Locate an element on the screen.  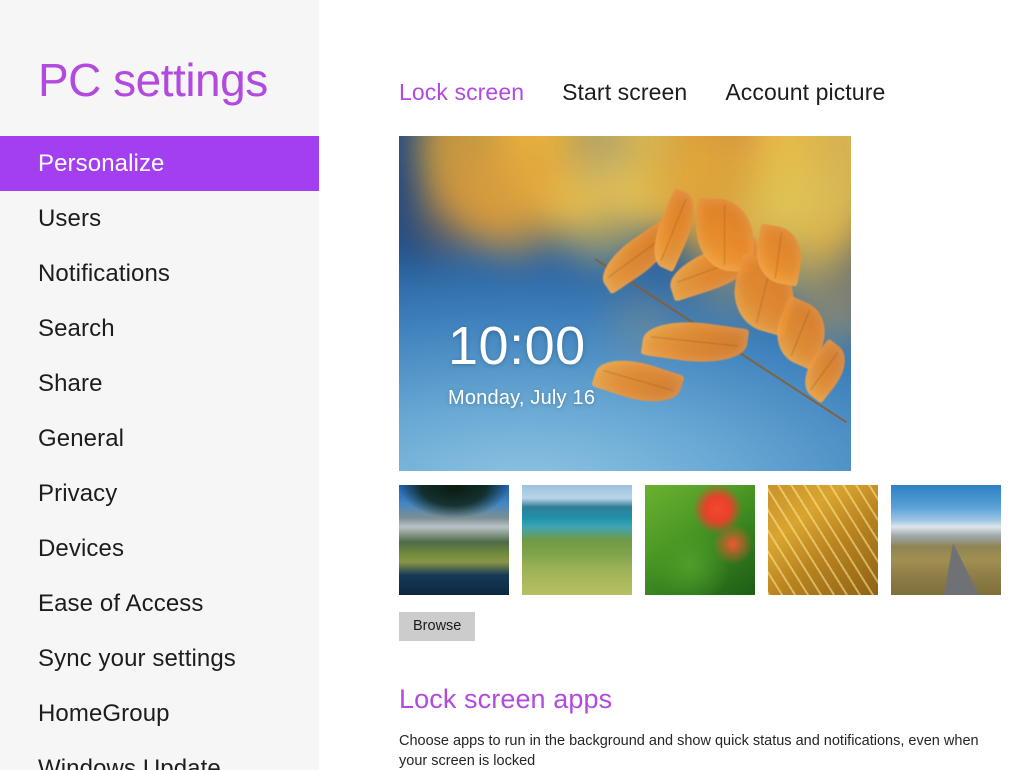
sidebar-item-notifications: Notifications is located at coordinates (159, 273).